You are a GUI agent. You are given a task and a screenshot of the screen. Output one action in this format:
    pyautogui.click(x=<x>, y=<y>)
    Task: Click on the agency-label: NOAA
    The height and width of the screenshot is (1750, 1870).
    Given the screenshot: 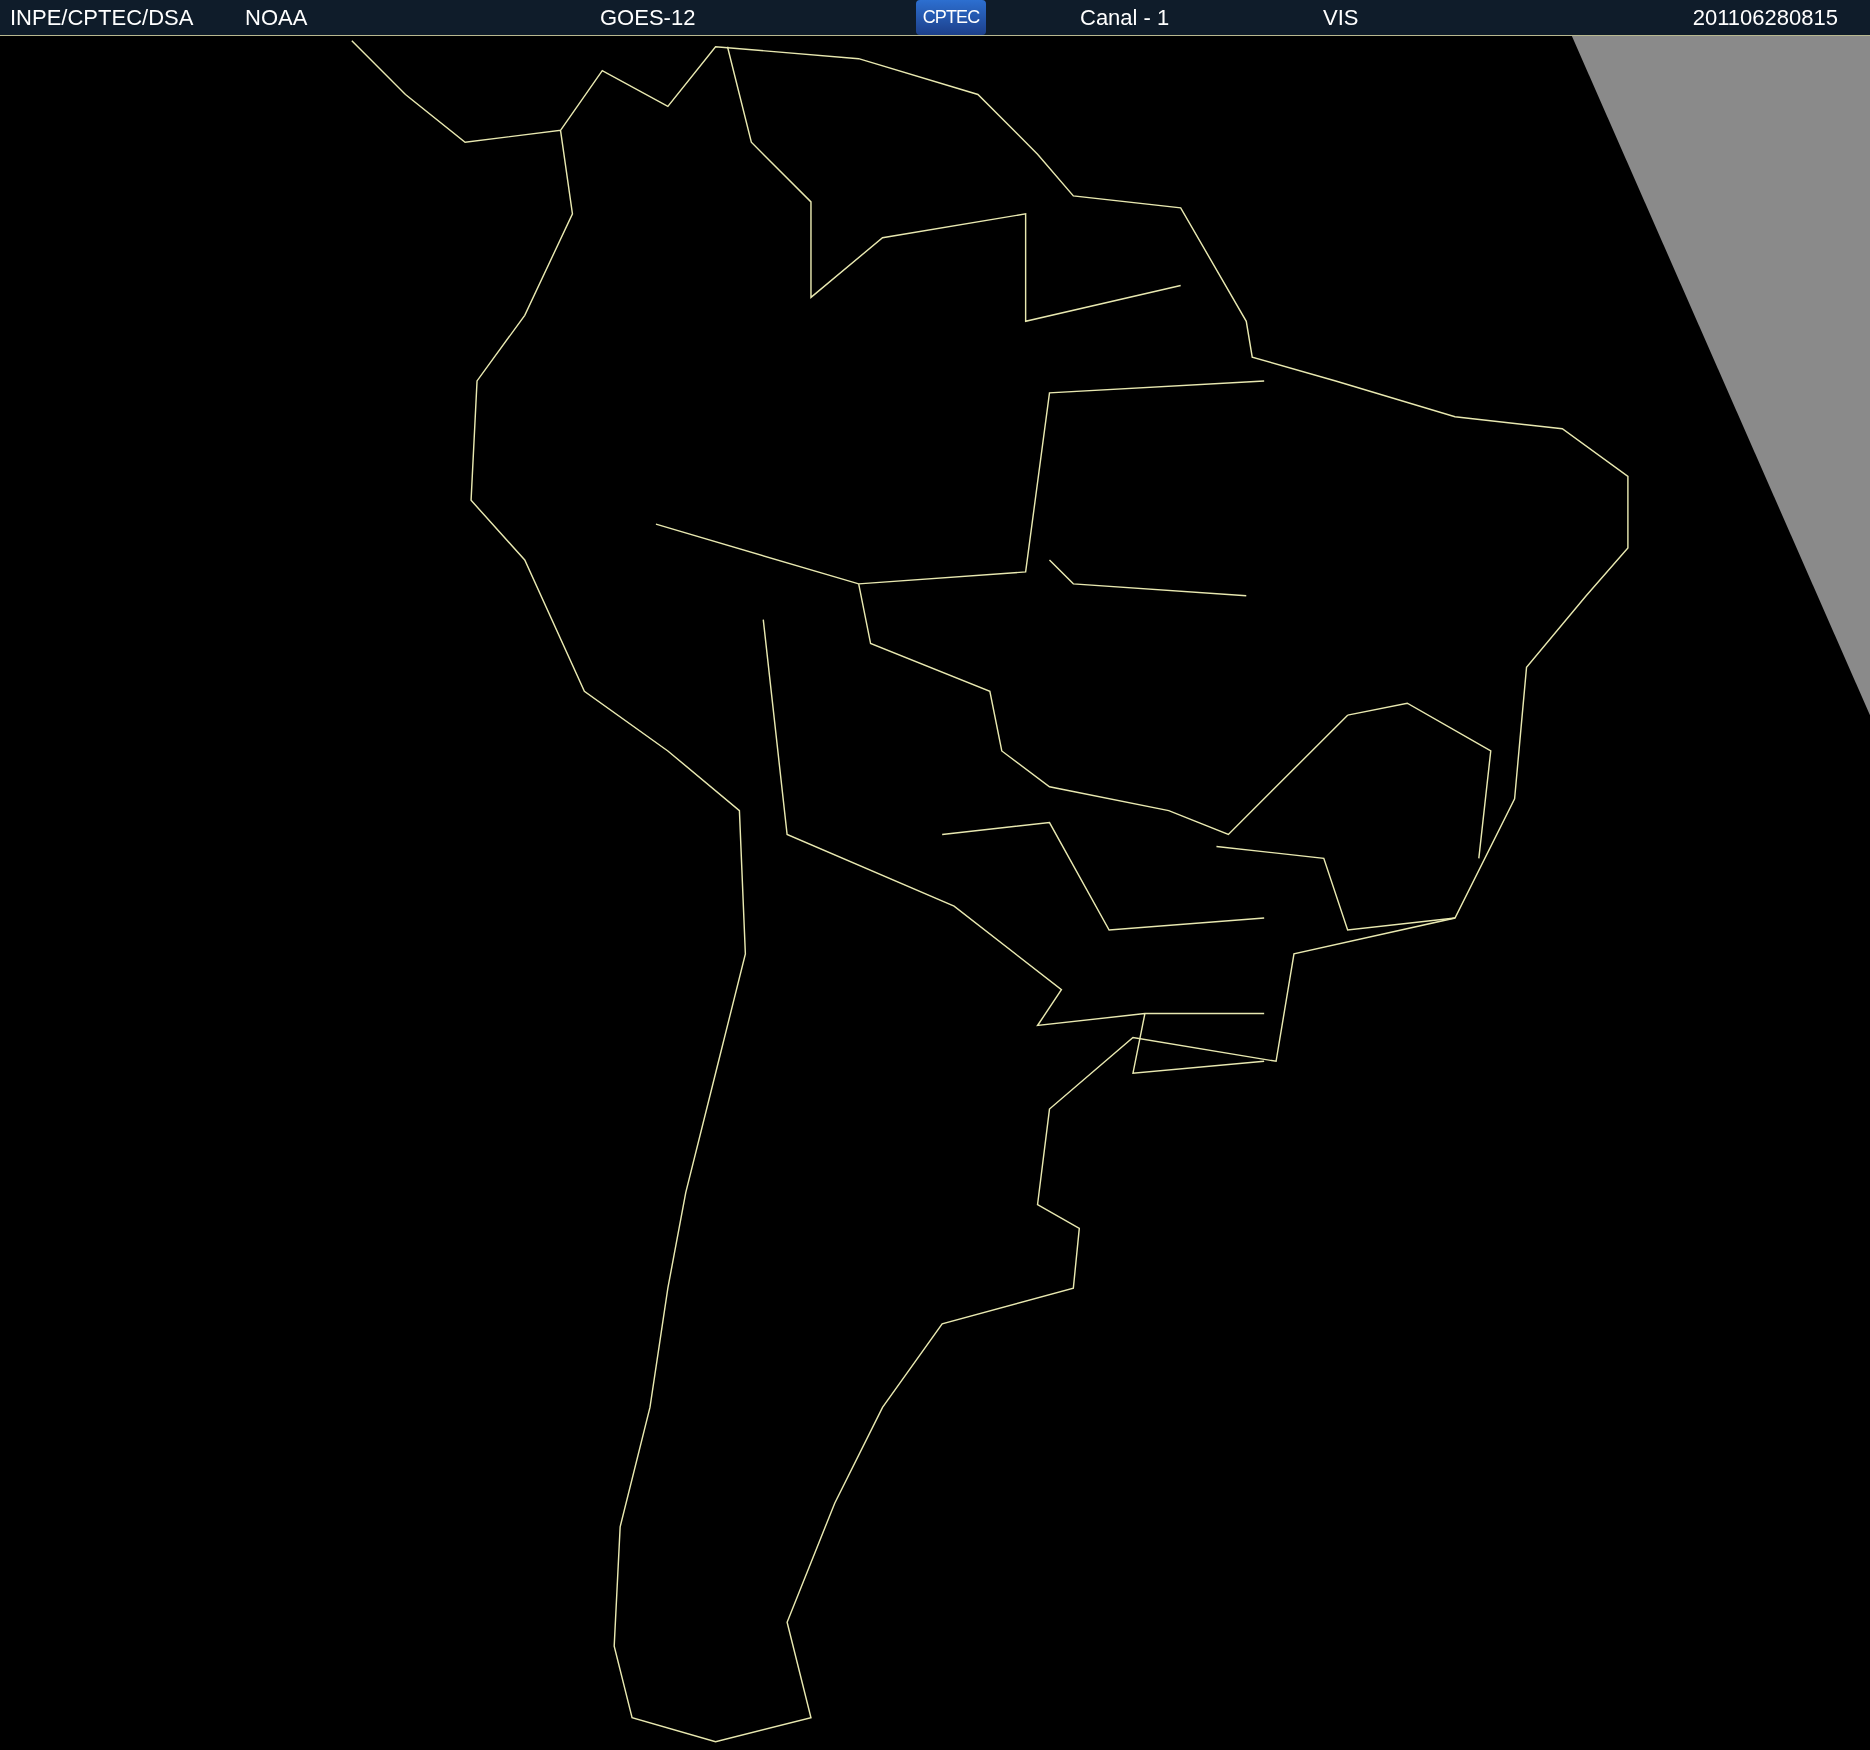 What is the action you would take?
    pyautogui.click(x=276, y=18)
    